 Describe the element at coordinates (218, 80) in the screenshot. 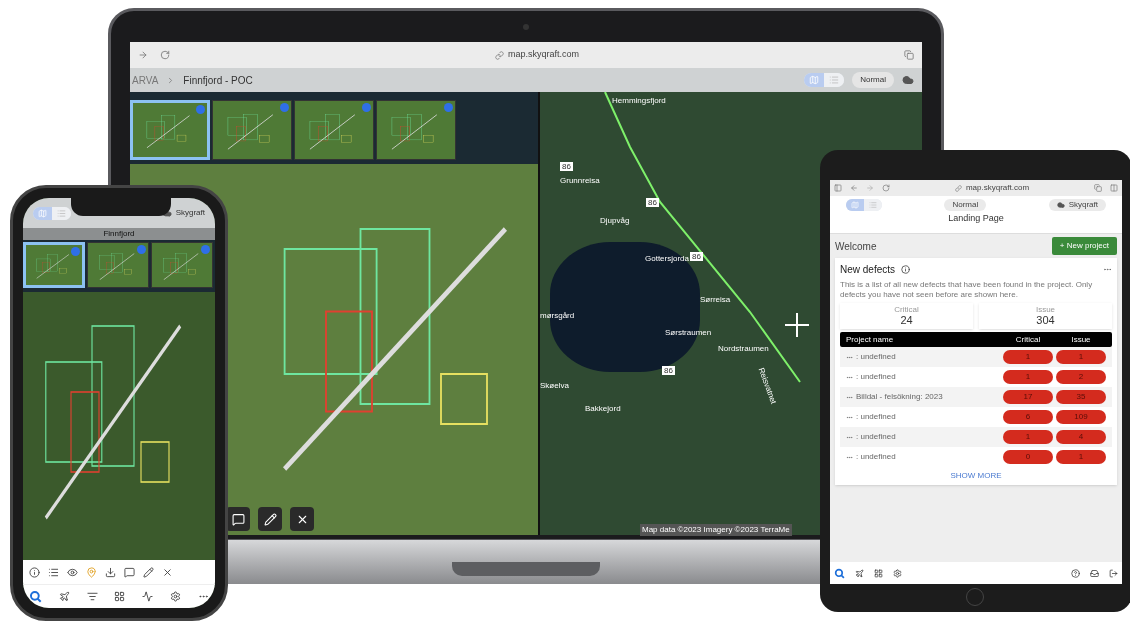

I see `breadcrumb-item: Finnfjord - POC` at that location.